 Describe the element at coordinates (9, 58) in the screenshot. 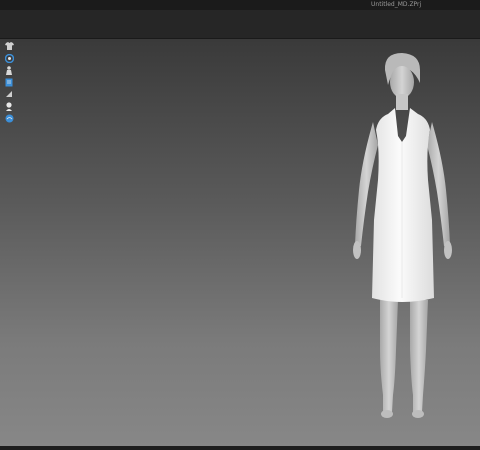

I see `arrangement-icon` at that location.